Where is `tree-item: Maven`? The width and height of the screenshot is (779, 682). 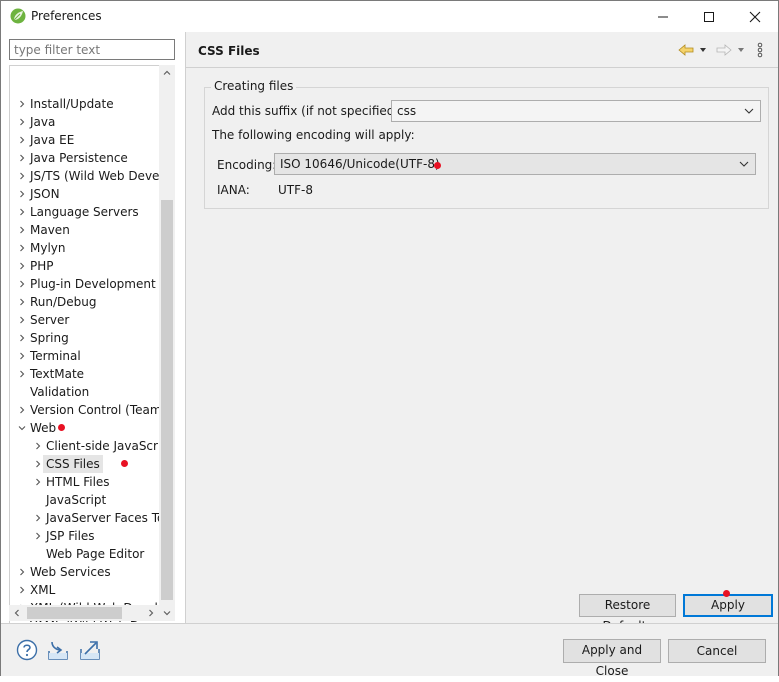
tree-item: Maven is located at coordinates (85, 230).